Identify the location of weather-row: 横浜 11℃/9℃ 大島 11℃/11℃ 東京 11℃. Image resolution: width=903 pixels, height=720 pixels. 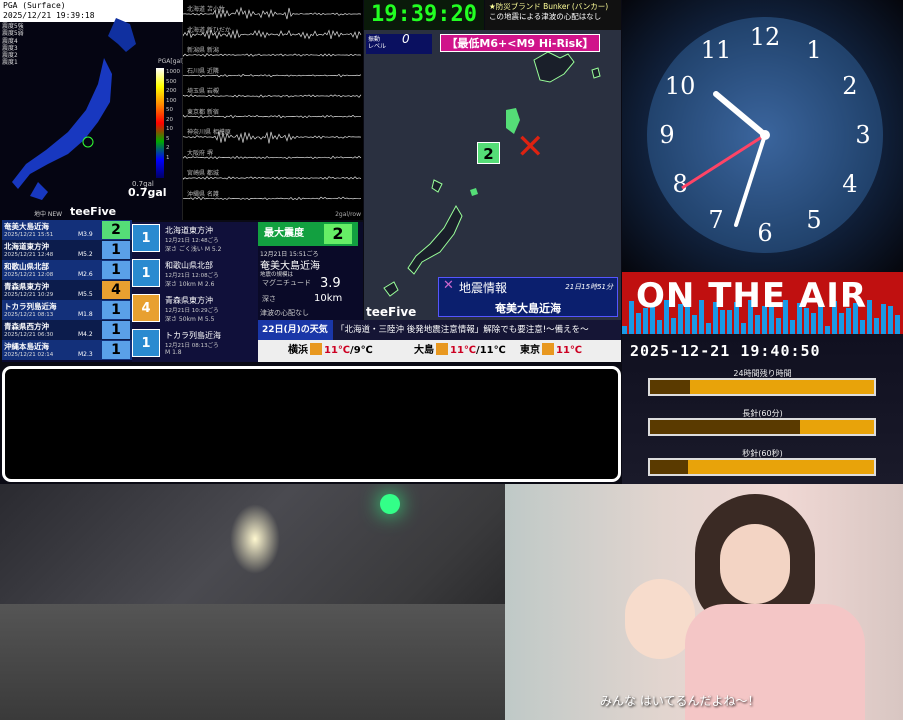
(439, 351).